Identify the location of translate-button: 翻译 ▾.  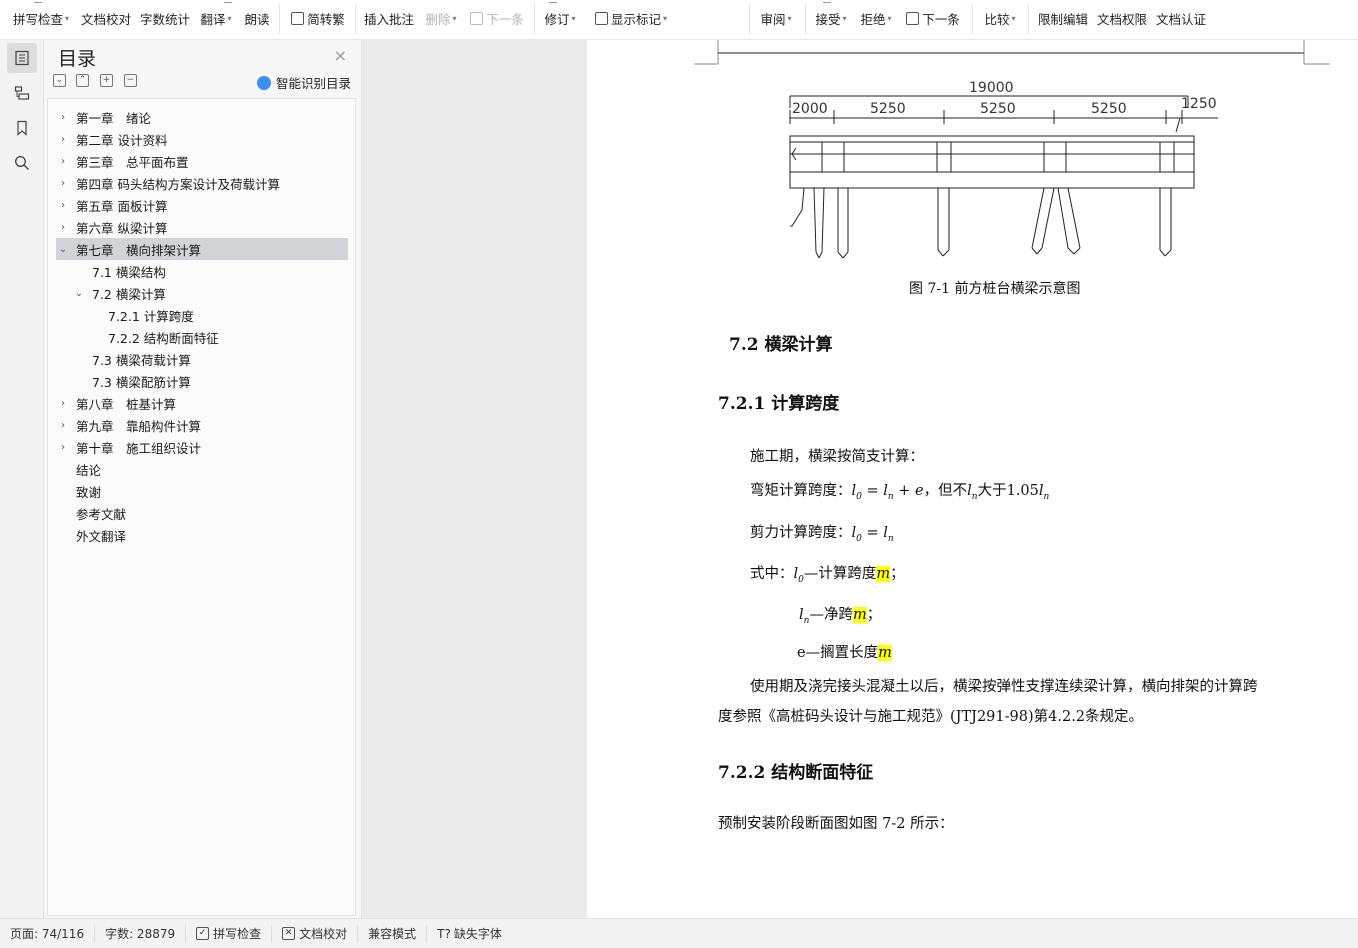
(216, 18).